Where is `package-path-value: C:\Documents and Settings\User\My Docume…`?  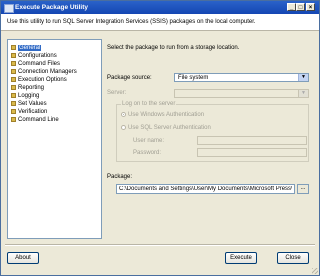
package-path-value: C:\Documents and Settings\User\My Docume… is located at coordinates (205, 189).